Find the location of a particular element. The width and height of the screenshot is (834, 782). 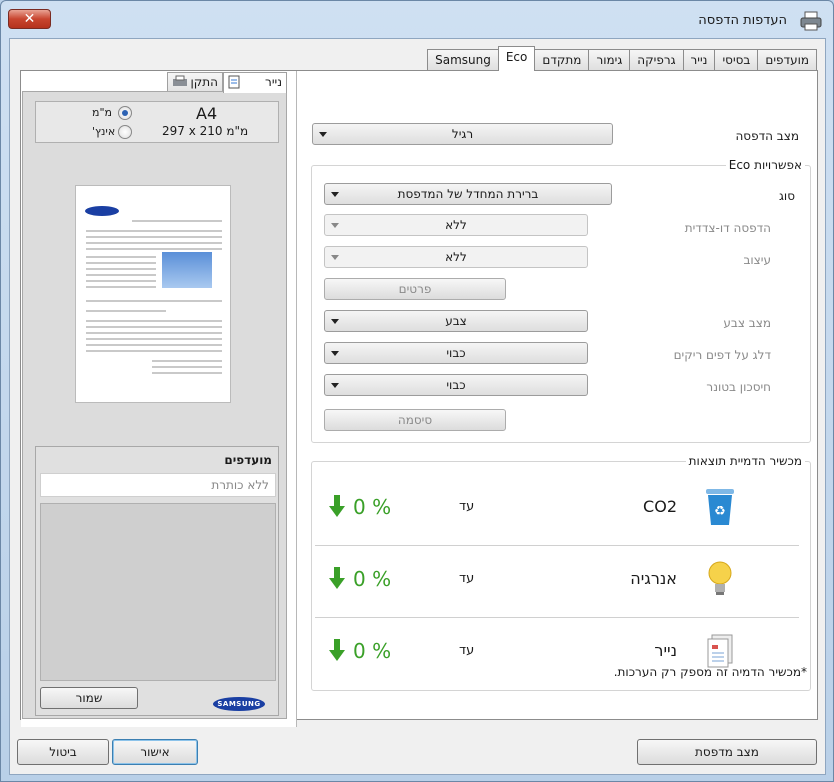

co2-value: 0 % is located at coordinates (372, 507).